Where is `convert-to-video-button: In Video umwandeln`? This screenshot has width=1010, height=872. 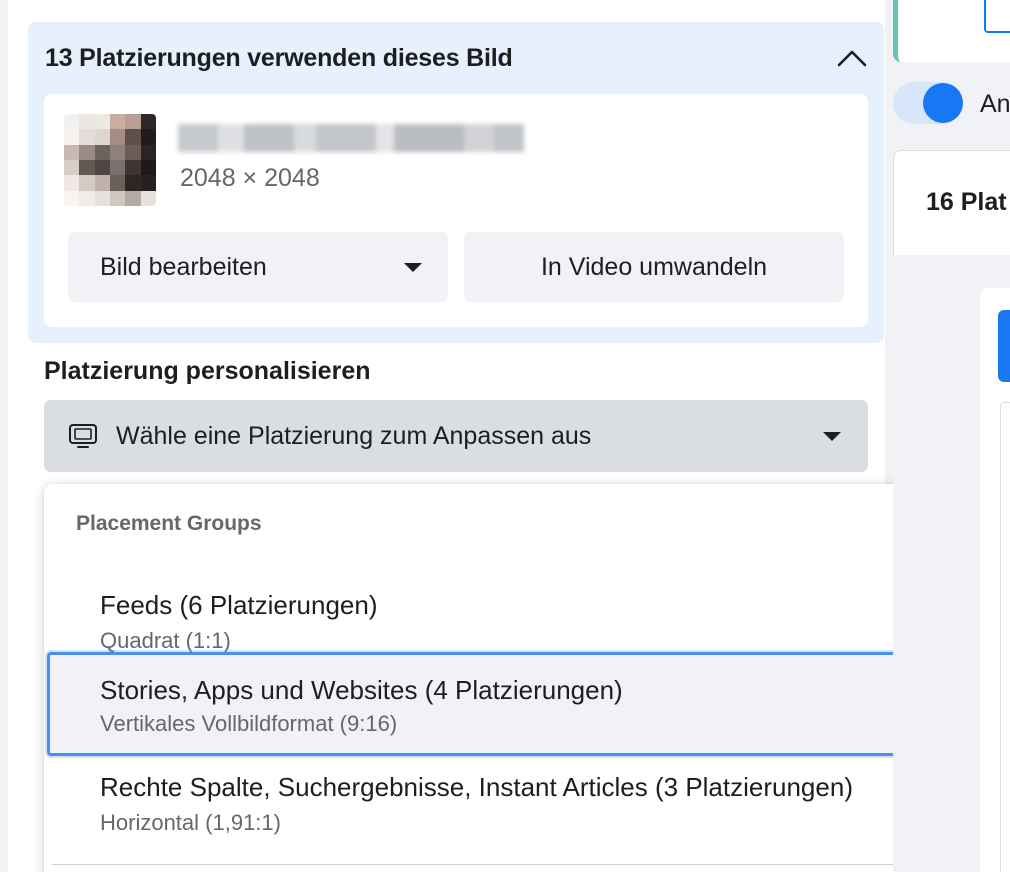
convert-to-video-button: In Video umwandeln is located at coordinates (654, 267).